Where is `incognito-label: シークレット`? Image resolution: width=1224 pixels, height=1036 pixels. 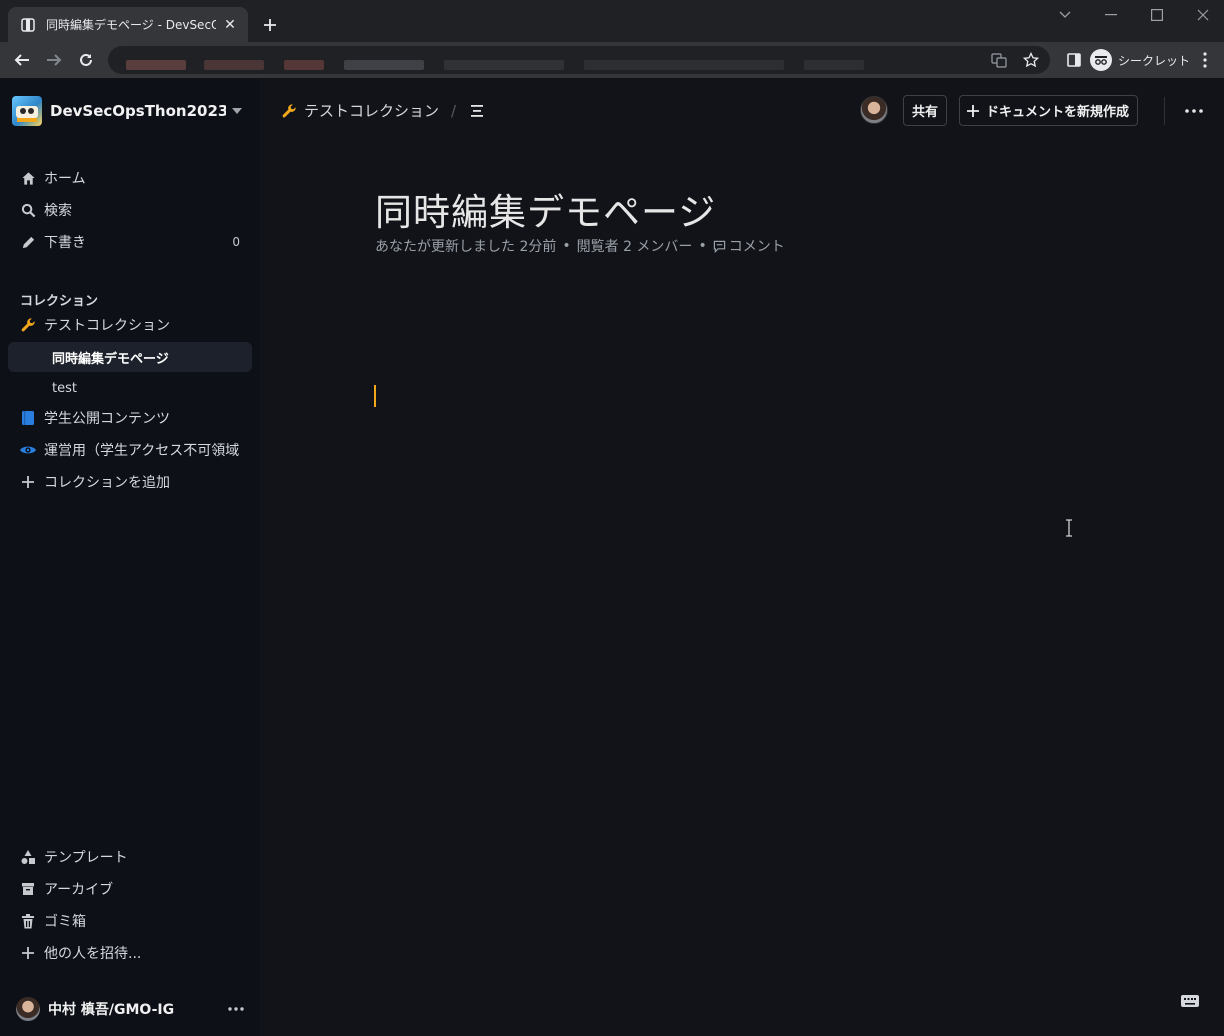 incognito-label: シークレット is located at coordinates (1154, 60).